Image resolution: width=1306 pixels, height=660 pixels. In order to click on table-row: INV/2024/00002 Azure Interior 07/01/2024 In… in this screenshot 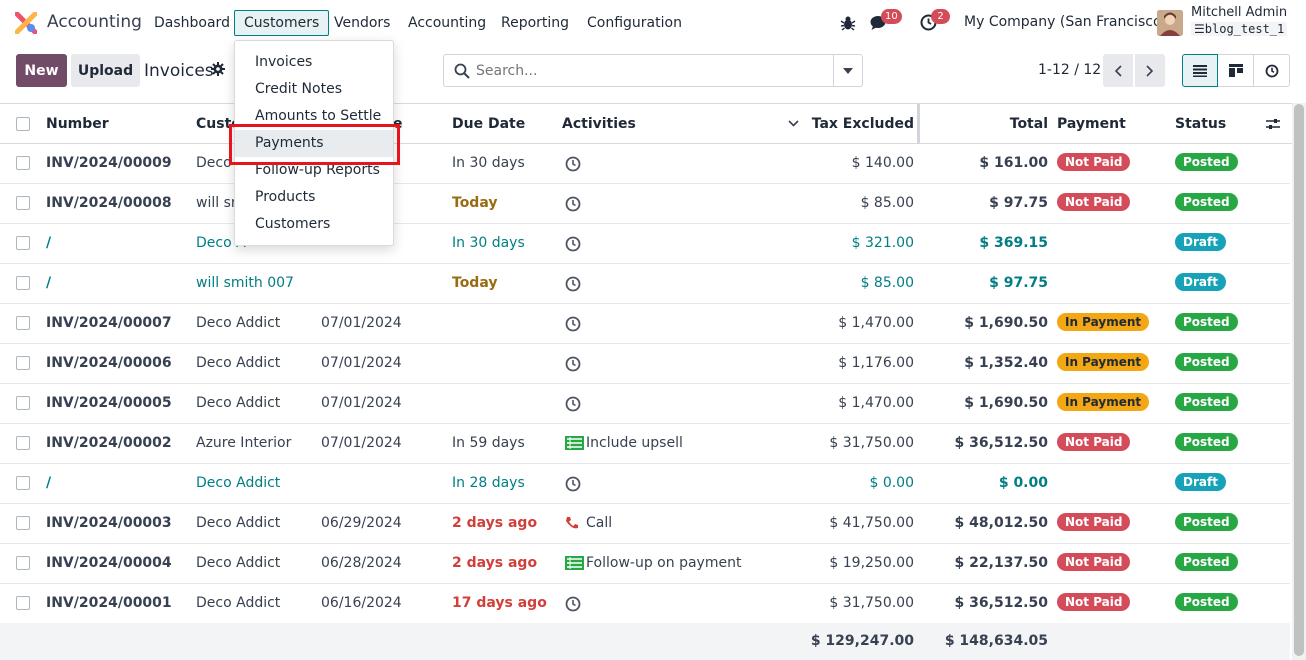, I will do `click(645, 444)`.